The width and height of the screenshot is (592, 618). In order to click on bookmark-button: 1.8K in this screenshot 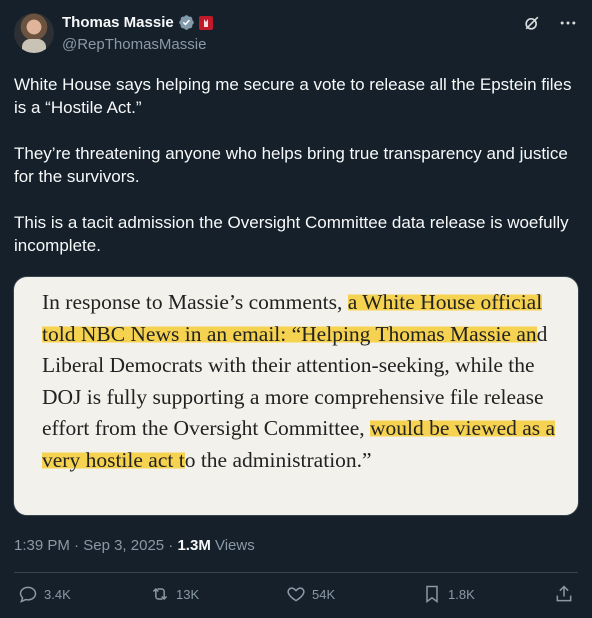, I will do `click(448, 594)`.